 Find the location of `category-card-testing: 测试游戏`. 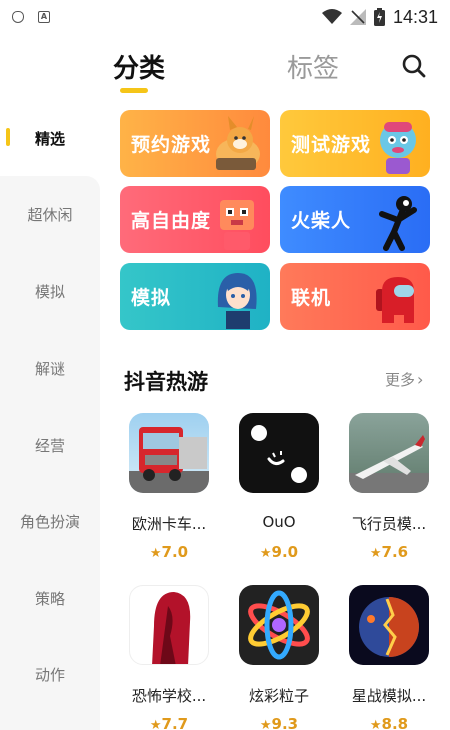

category-card-testing: 测试游戏 is located at coordinates (355, 143).